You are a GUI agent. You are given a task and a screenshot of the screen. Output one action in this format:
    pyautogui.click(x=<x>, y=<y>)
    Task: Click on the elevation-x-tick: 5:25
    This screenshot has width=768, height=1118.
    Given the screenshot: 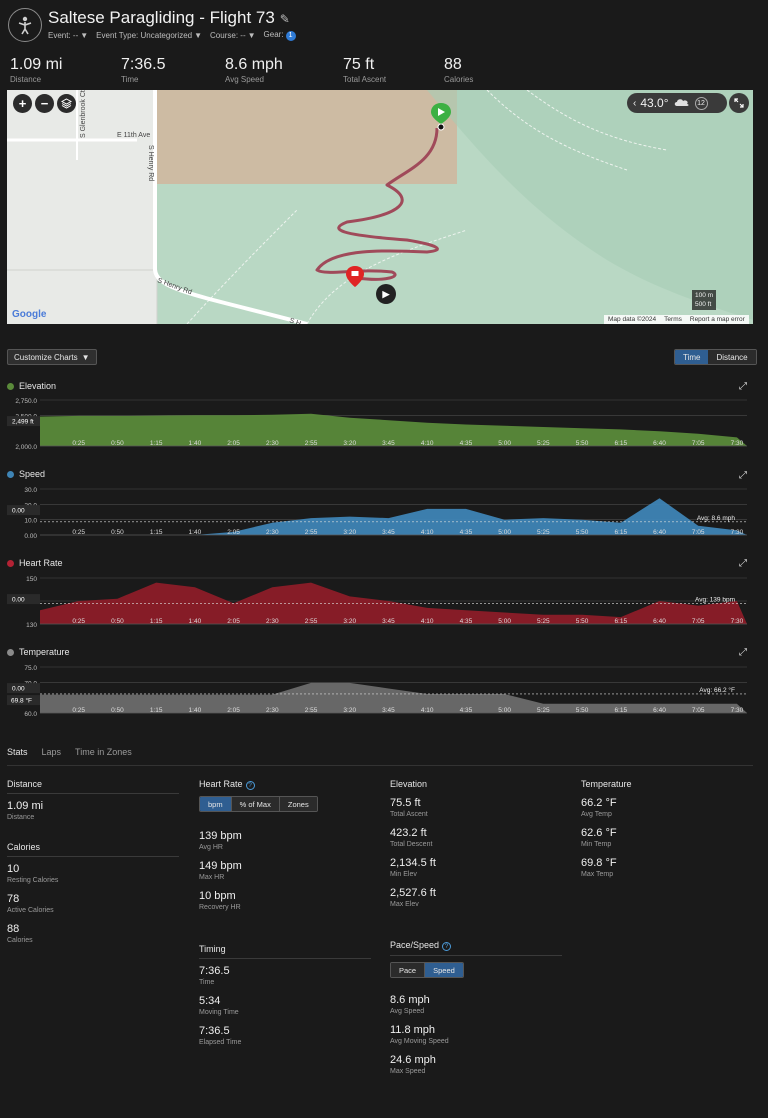 What is the action you would take?
    pyautogui.click(x=543, y=443)
    